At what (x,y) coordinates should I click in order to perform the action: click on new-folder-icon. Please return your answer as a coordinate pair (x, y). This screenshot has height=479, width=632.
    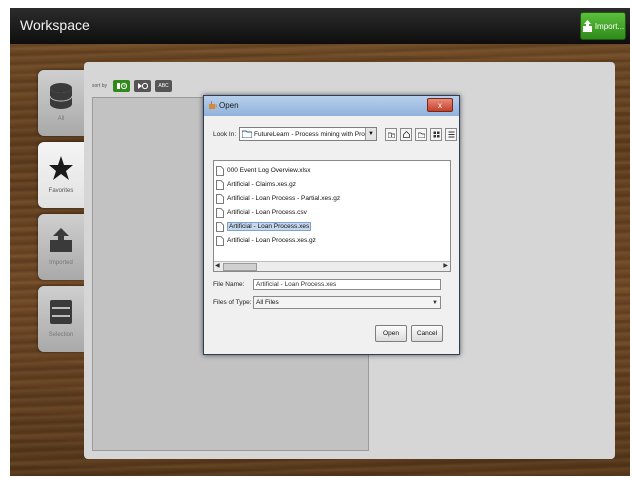
    Looking at the image, I should click on (421, 135).